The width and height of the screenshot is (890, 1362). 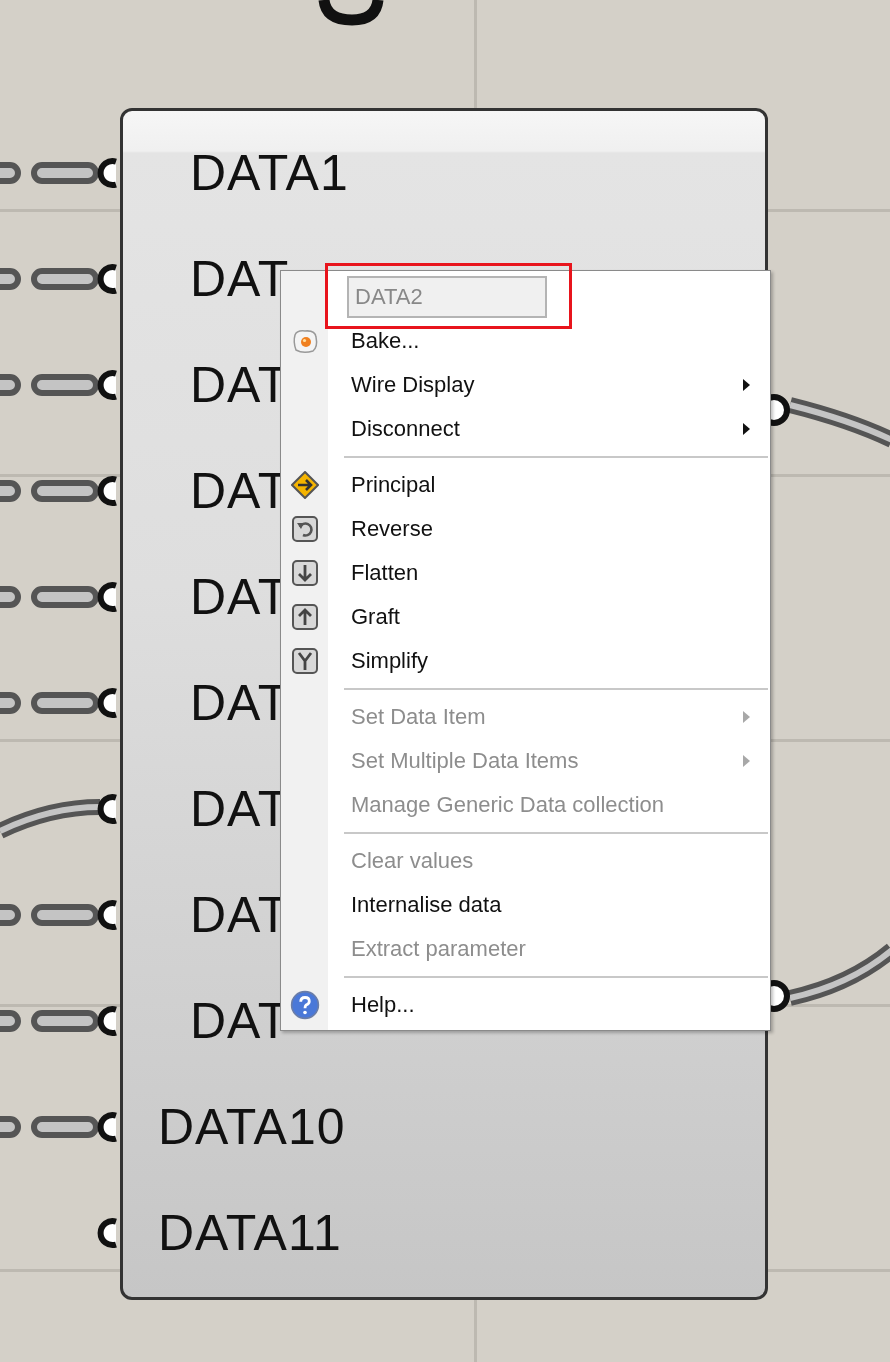 What do you see at coordinates (250, 1233) in the screenshot?
I see `input-label: DATA11` at bounding box center [250, 1233].